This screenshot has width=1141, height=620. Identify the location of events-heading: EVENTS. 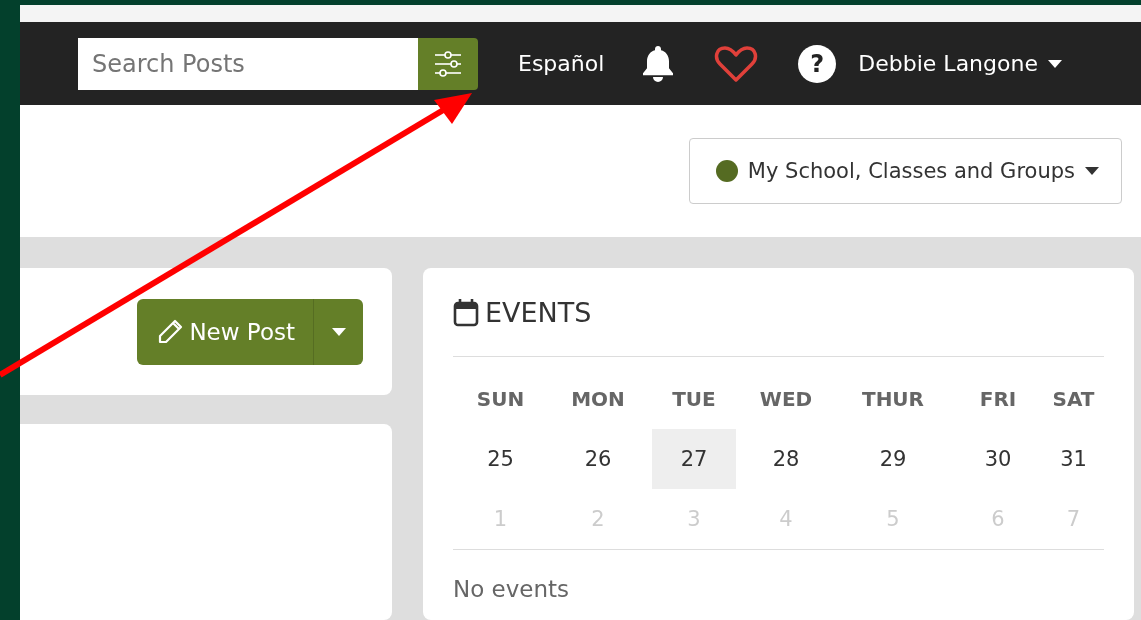
(538, 312).